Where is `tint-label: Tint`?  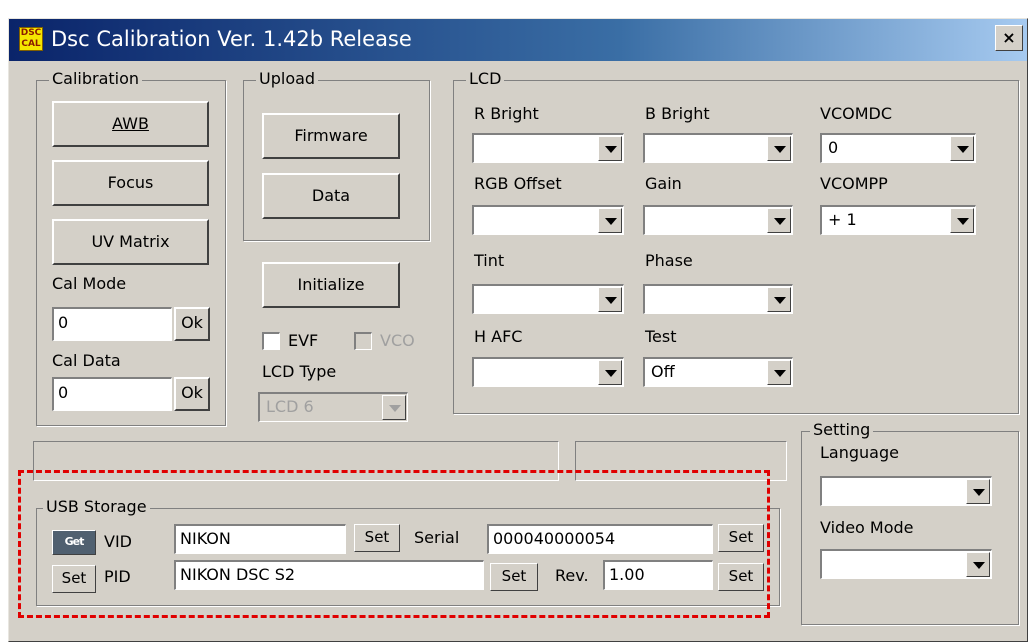 tint-label: Tint is located at coordinates (489, 260).